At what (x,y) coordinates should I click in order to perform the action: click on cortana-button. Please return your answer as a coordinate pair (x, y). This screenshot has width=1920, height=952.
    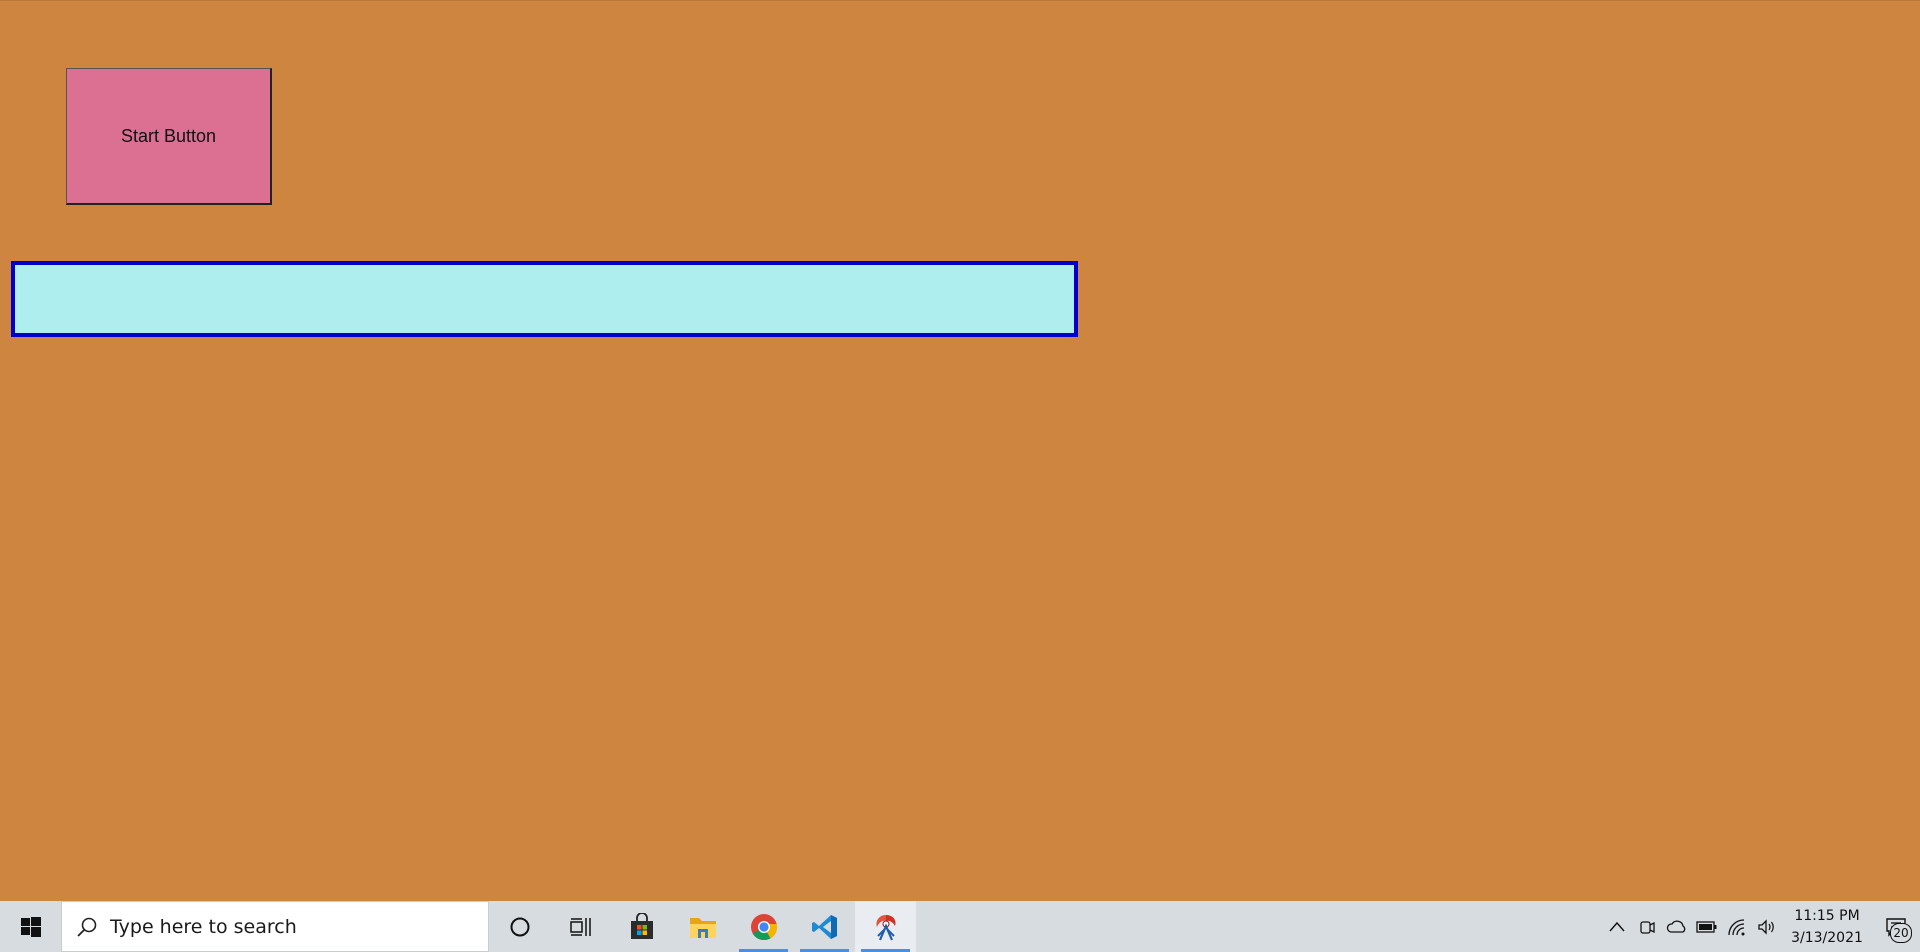
    Looking at the image, I should click on (519, 926).